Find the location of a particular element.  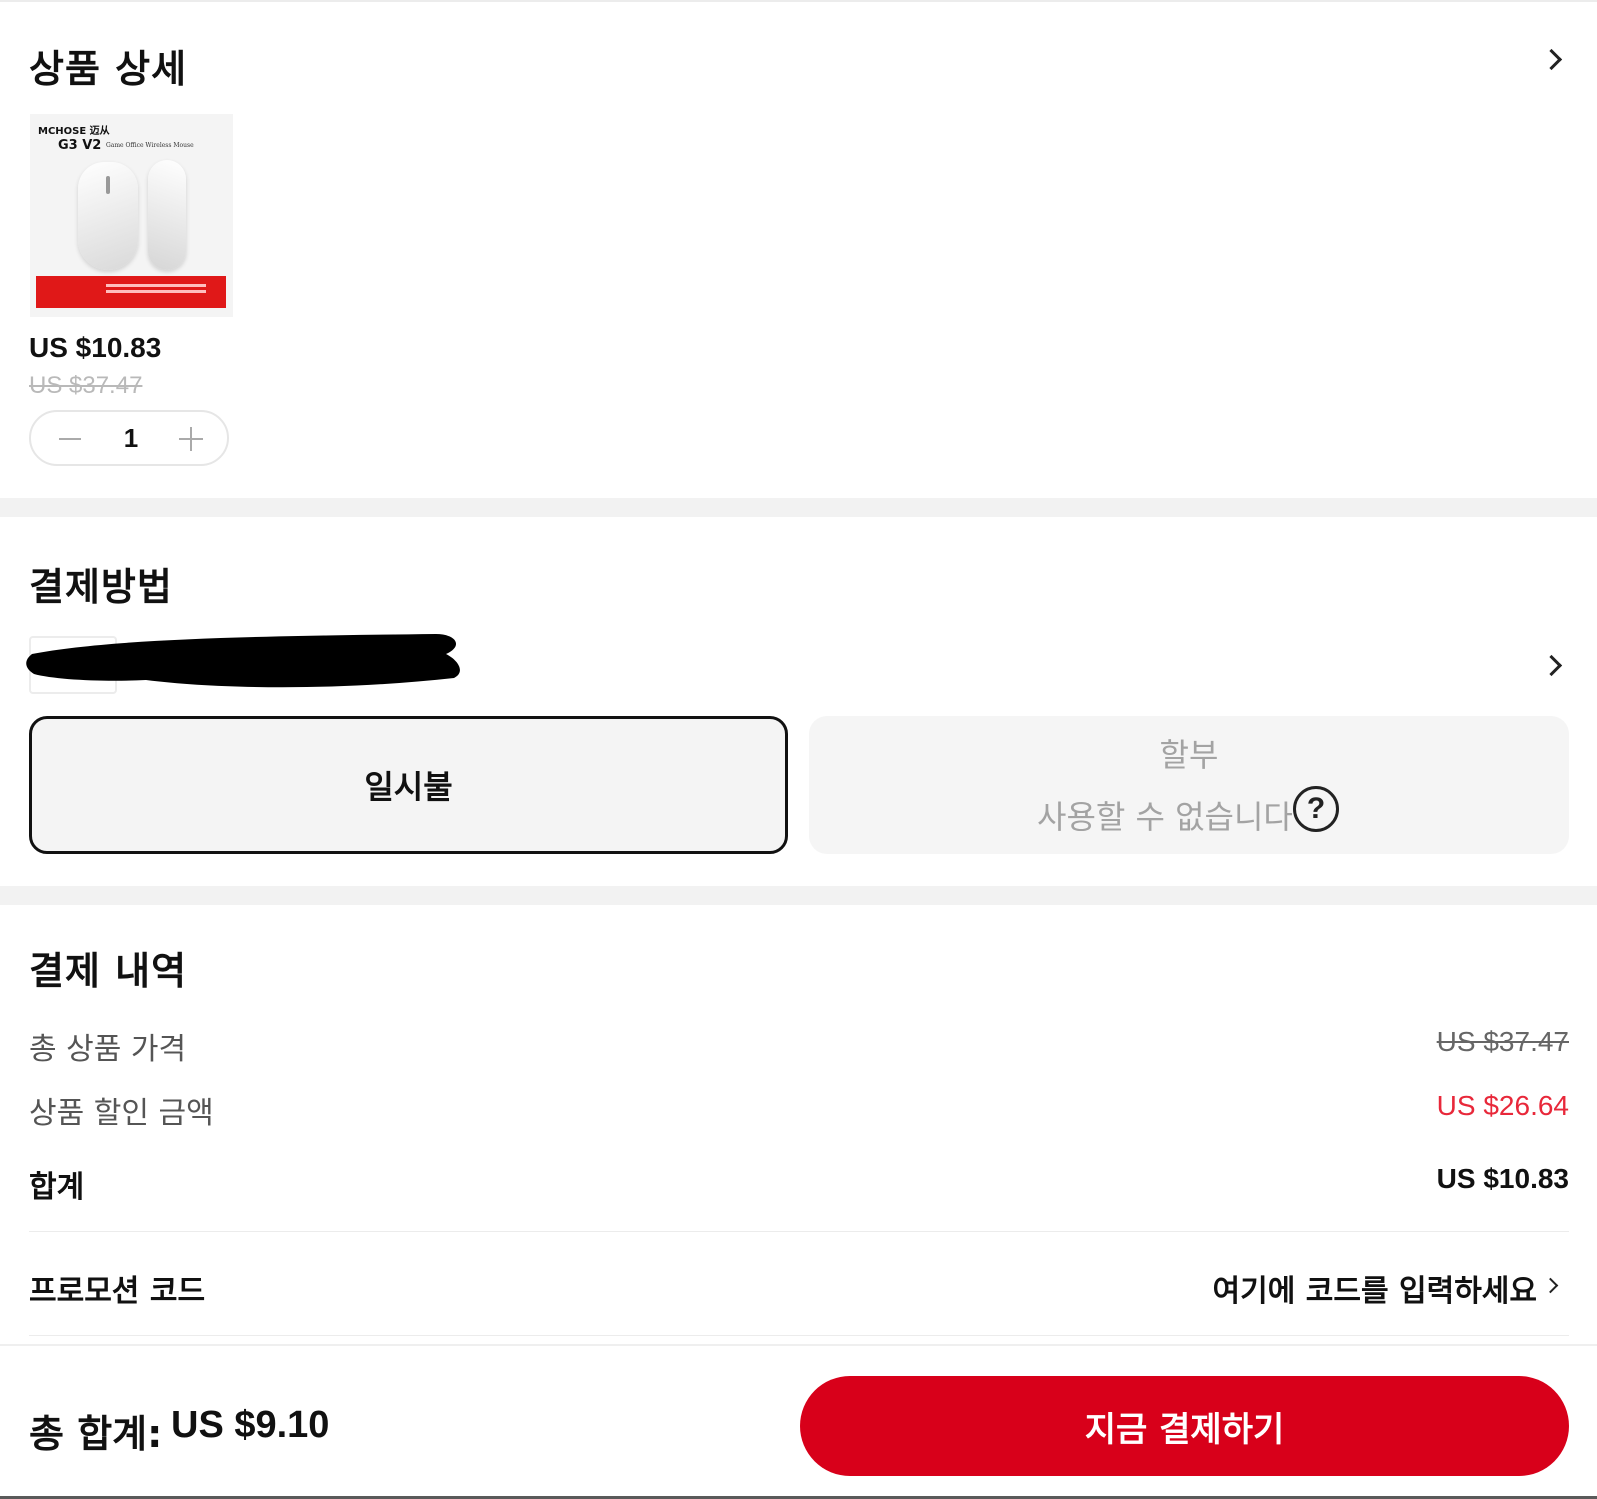

quantity-stepper: 1 is located at coordinates (129, 438).